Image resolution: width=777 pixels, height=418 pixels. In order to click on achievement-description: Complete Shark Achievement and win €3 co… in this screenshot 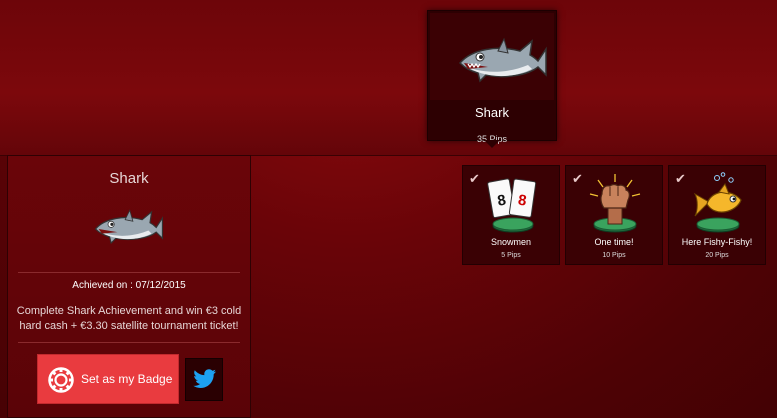, I will do `click(129, 318)`.